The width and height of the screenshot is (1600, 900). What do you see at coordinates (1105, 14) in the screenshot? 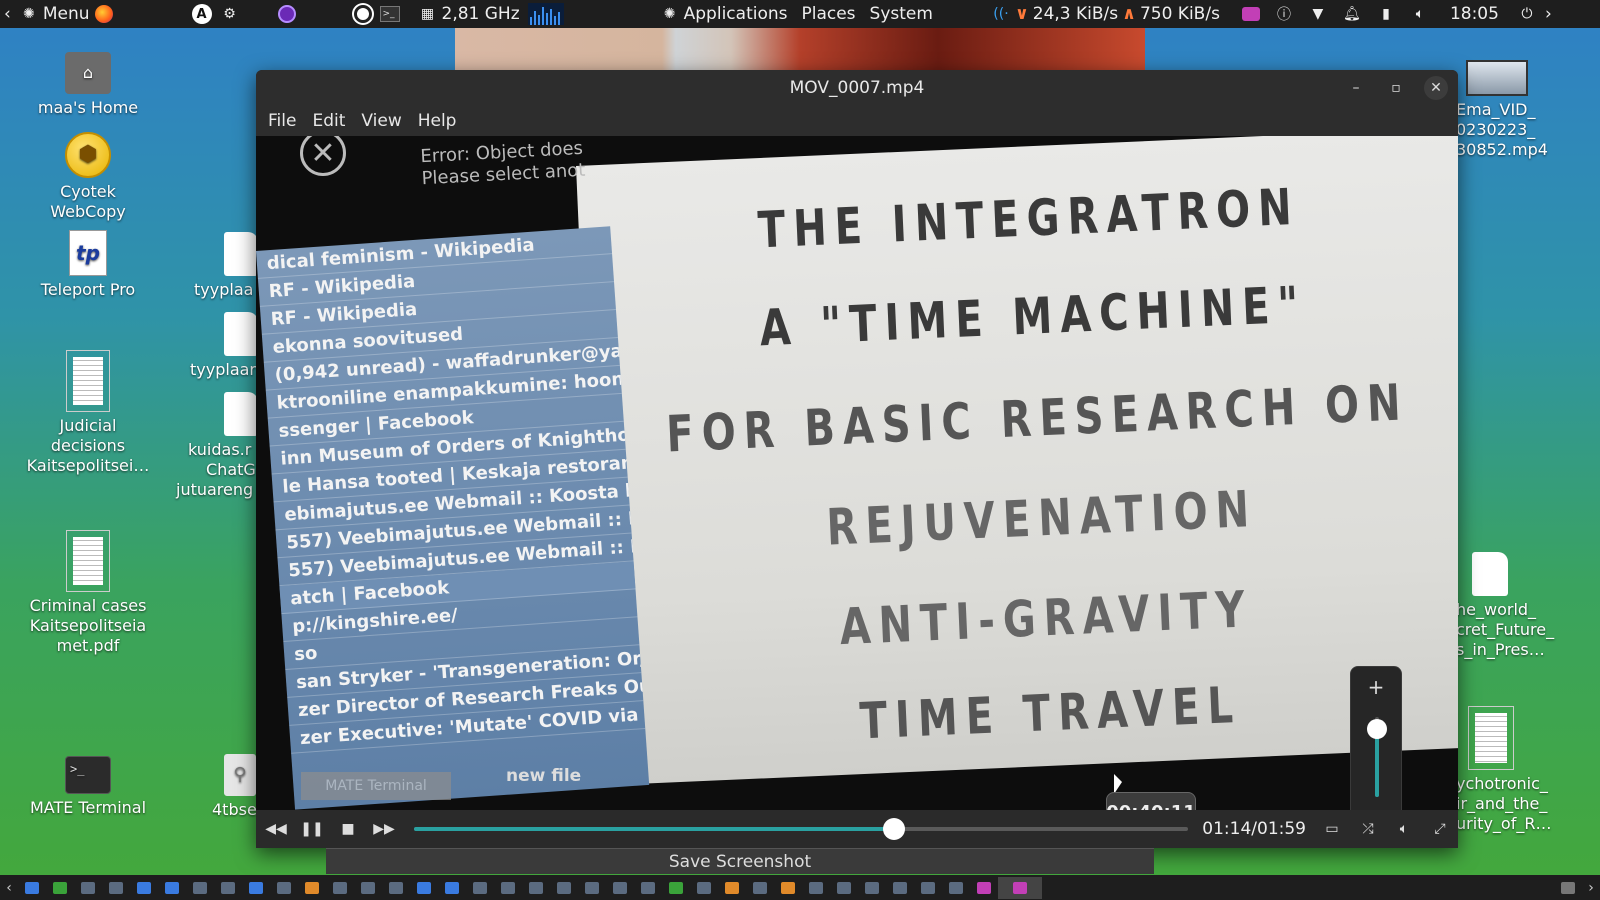
I see `network-monitor: ((· ∨ 24,3 KiB/s ∧ 750 KiB/s` at bounding box center [1105, 14].